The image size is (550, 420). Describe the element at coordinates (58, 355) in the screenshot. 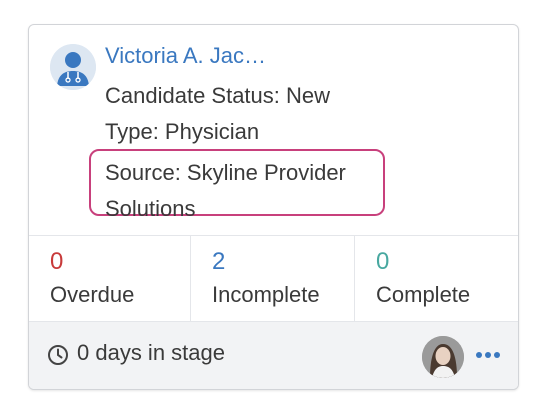

I see `clock-icon` at that location.